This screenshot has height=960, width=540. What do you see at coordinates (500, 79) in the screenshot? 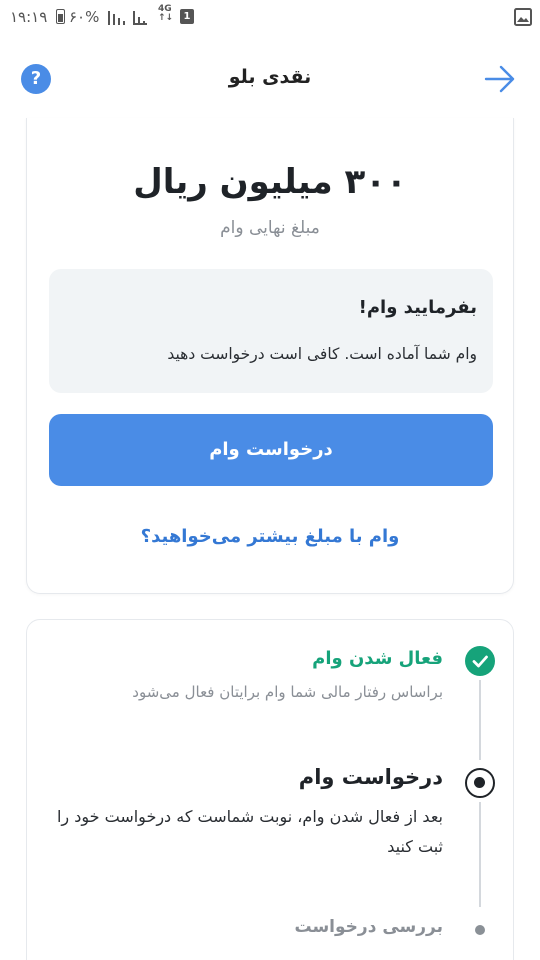
I see `back-arrow-icon` at bounding box center [500, 79].